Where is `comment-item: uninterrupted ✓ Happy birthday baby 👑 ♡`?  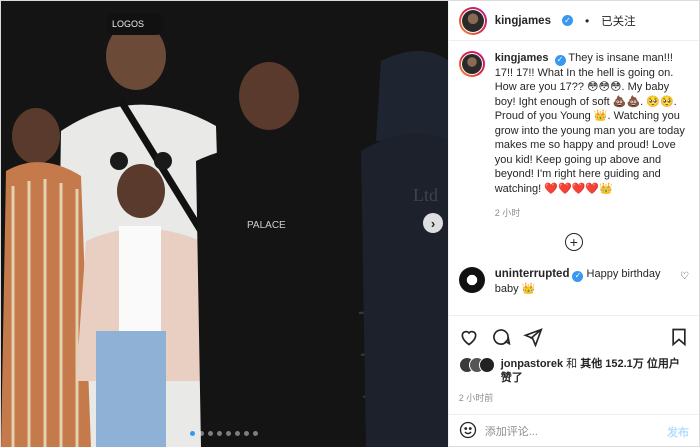
comment-item: uninterrupted ✓ Happy birthday baby 👑 ♡ is located at coordinates (573, 281).